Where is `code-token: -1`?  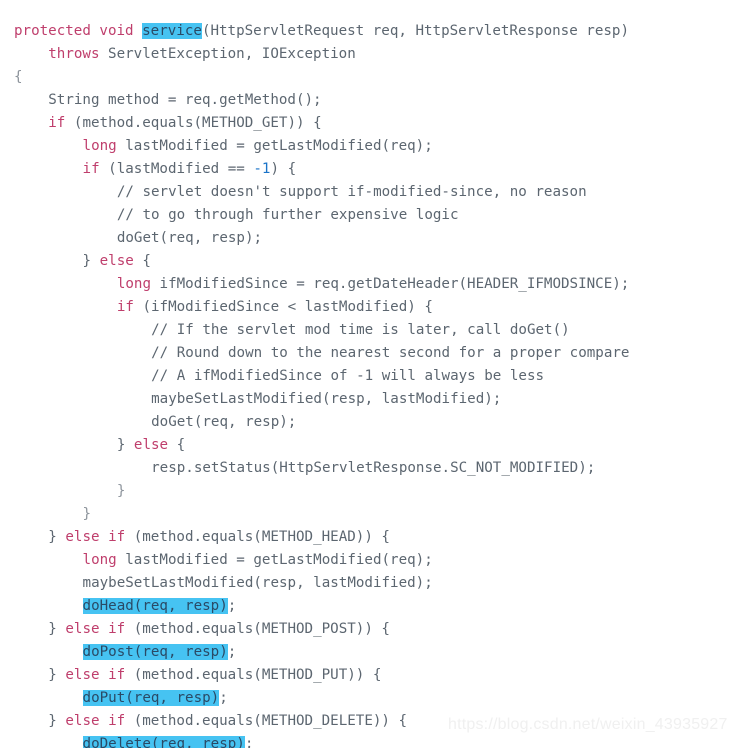 code-token: -1 is located at coordinates (262, 169).